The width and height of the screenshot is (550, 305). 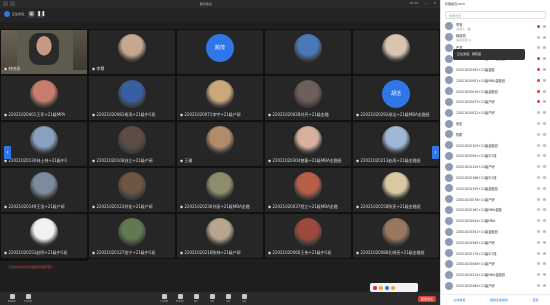 What do you see at coordinates (132, 98) in the screenshot?
I see `participant-tile: ◆ 22021020081杨涛+21级中1班` at bounding box center [132, 98].